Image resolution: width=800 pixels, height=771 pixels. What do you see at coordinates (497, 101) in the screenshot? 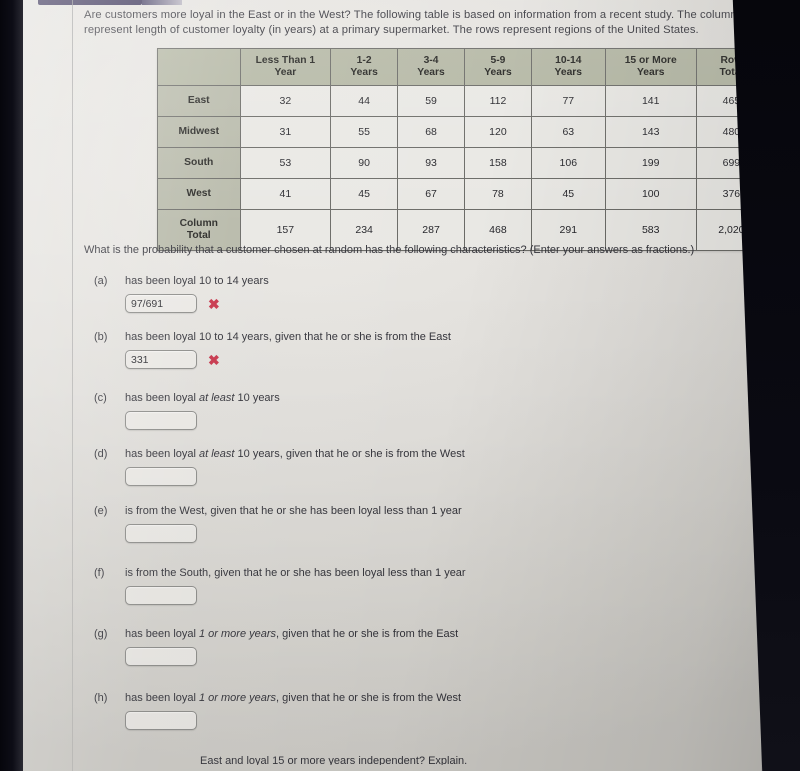
I see `cell-east-5-9: 112` at bounding box center [497, 101].